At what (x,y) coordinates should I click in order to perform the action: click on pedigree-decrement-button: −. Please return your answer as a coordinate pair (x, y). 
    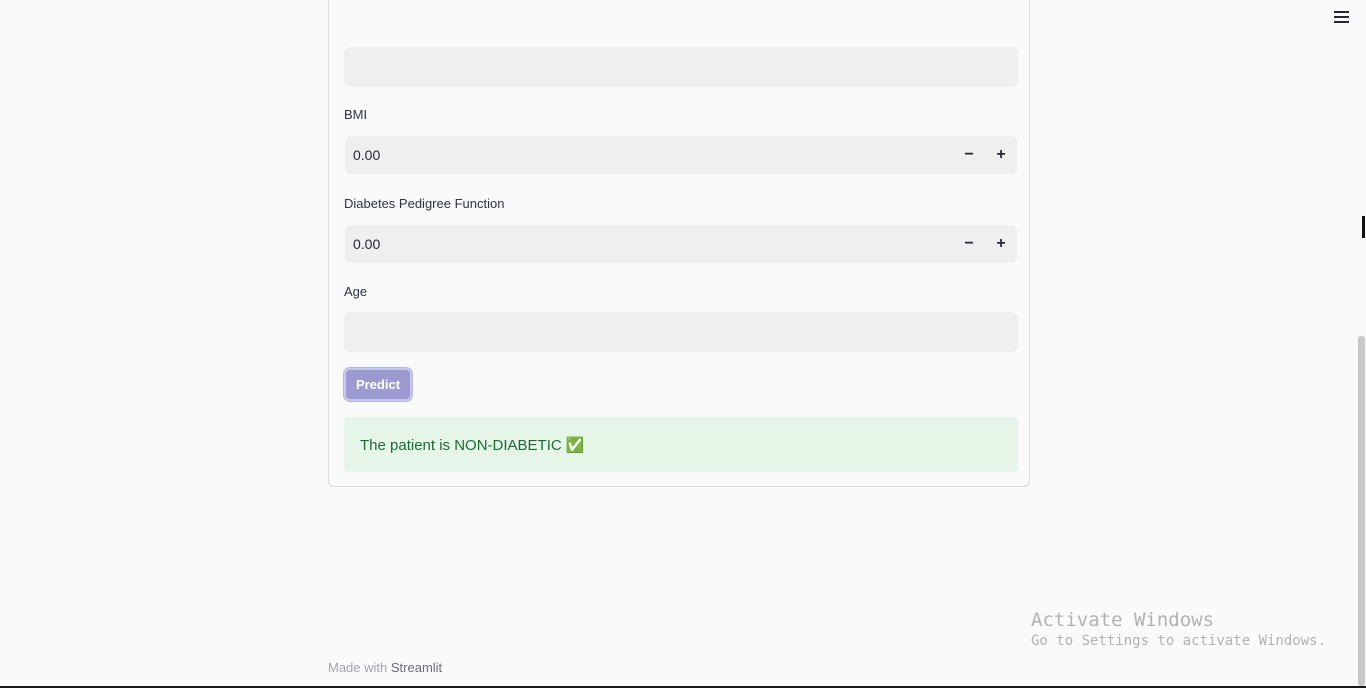
    Looking at the image, I should click on (969, 244).